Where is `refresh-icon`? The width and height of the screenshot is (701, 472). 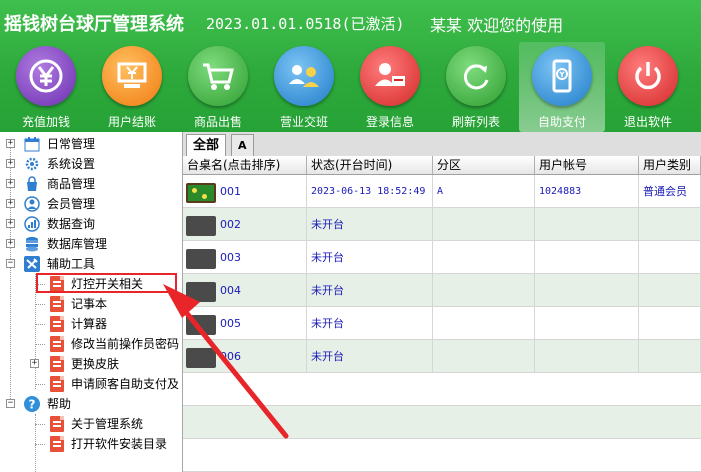
refresh-icon is located at coordinates (476, 76).